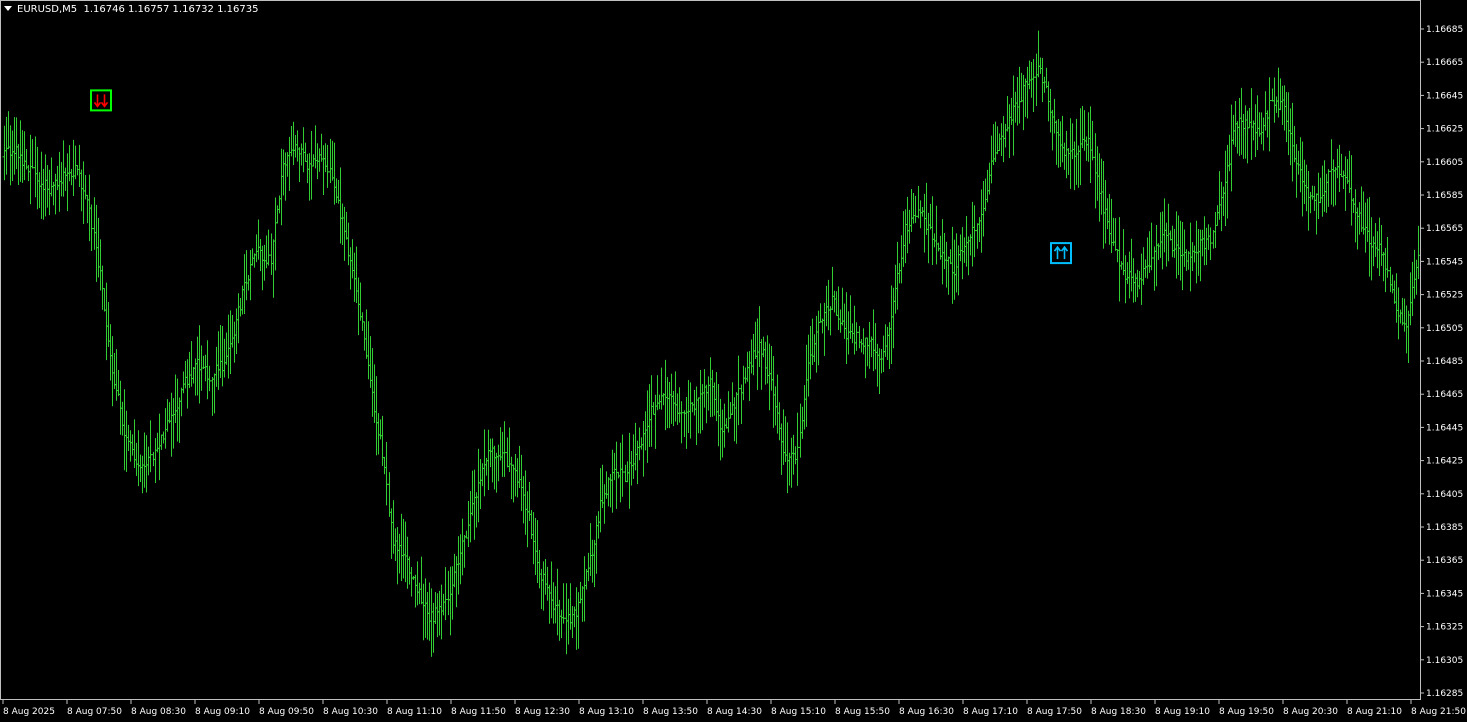 Image resolution: width=1467 pixels, height=722 pixels. Describe the element at coordinates (222, 712) in the screenshot. I see `time-tick-label: 8 Aug 09:10` at that location.